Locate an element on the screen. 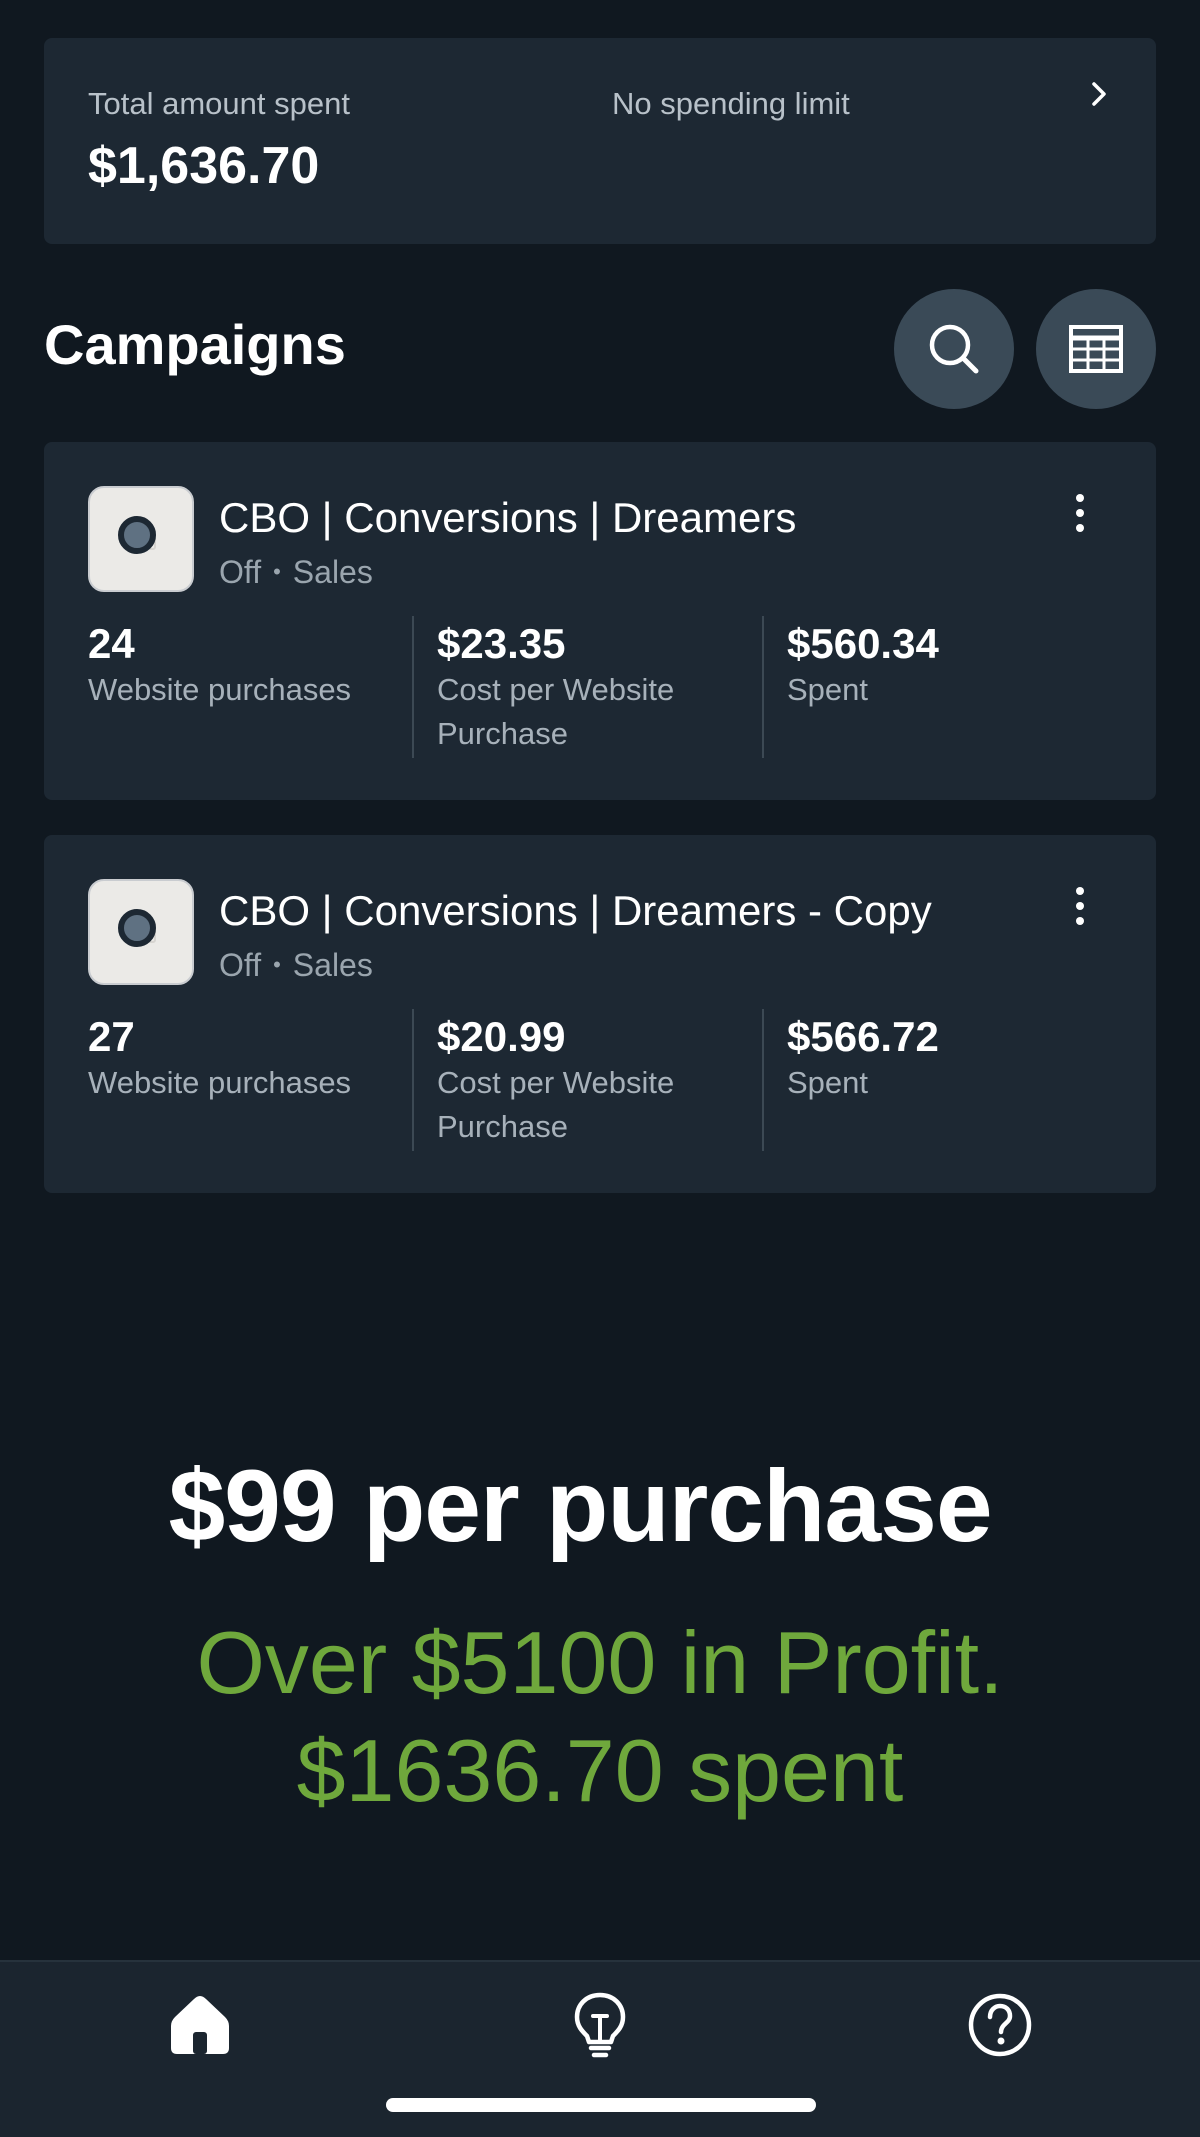 The height and width of the screenshot is (2137, 1200). metric-cost-per-purchase: $23.35 Cost per Website Purchase is located at coordinates (587, 688).